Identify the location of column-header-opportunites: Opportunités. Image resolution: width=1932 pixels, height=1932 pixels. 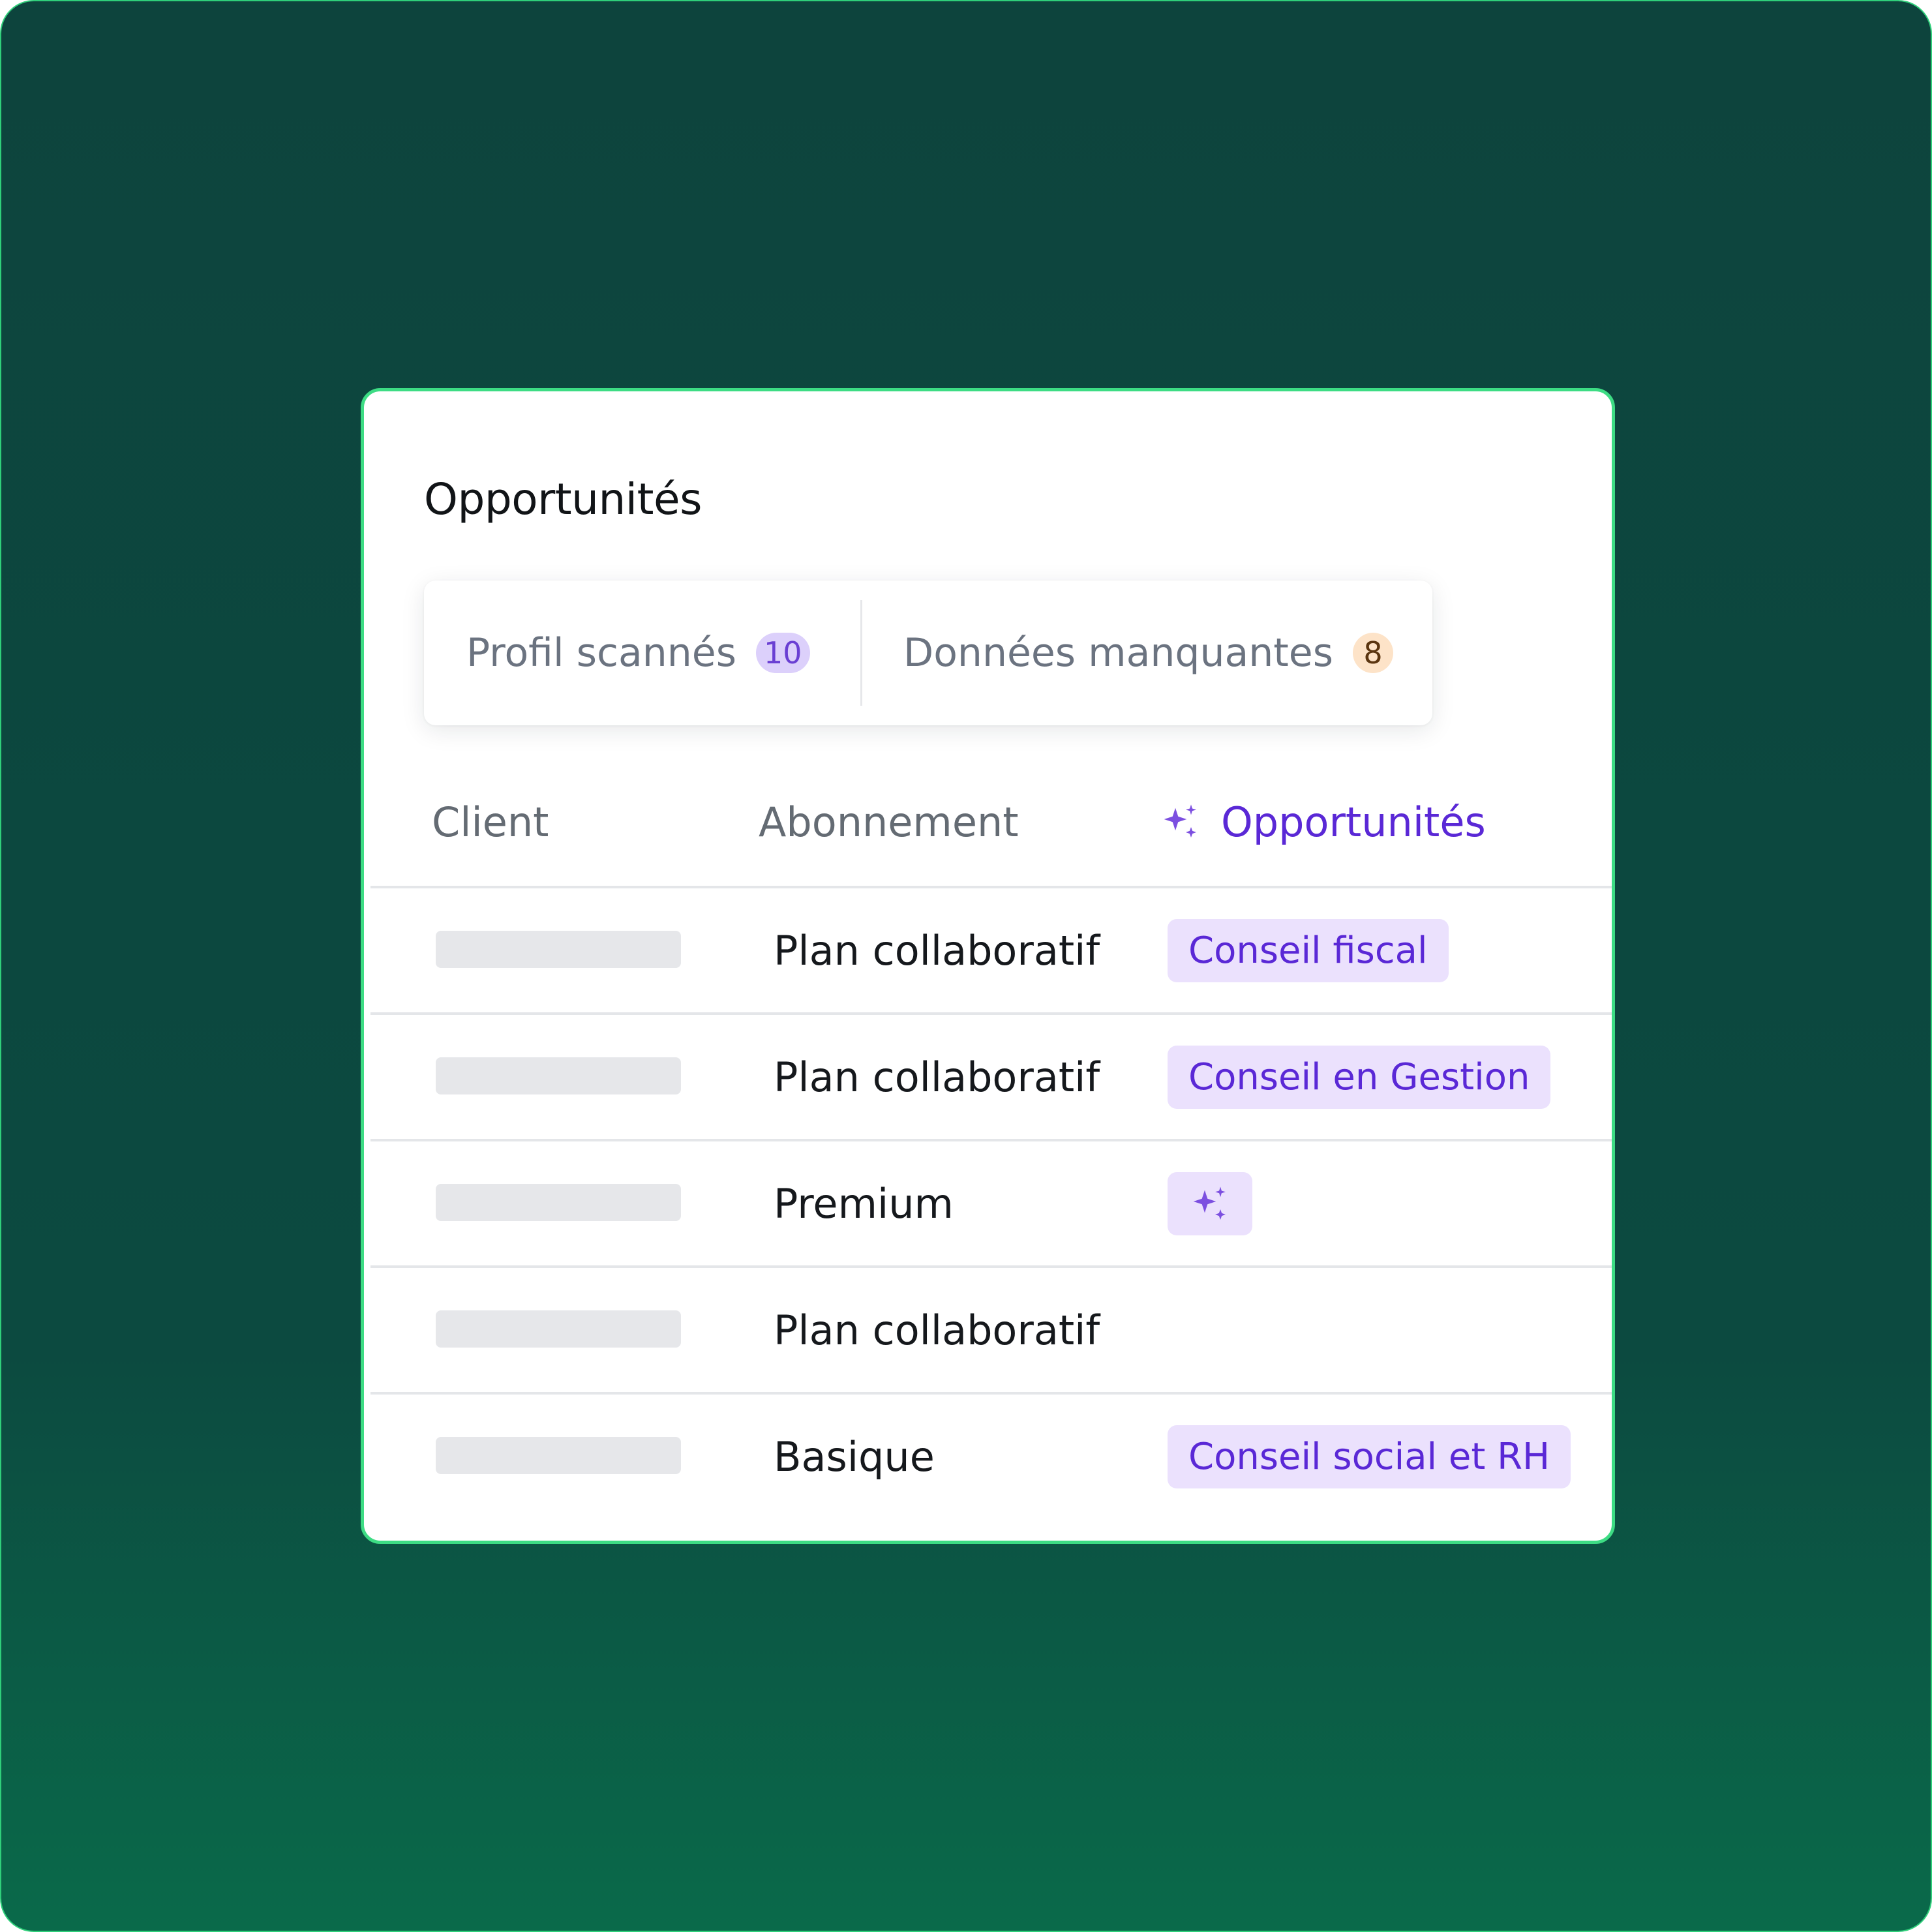
(1323, 822).